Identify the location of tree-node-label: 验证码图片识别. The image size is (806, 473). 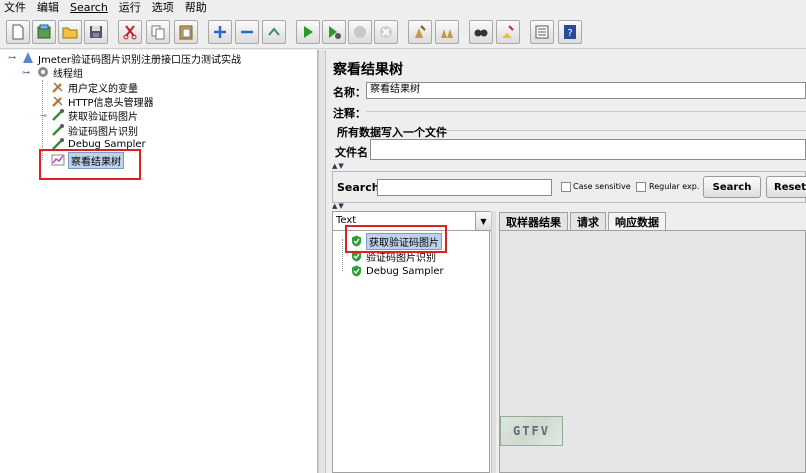
(103, 132).